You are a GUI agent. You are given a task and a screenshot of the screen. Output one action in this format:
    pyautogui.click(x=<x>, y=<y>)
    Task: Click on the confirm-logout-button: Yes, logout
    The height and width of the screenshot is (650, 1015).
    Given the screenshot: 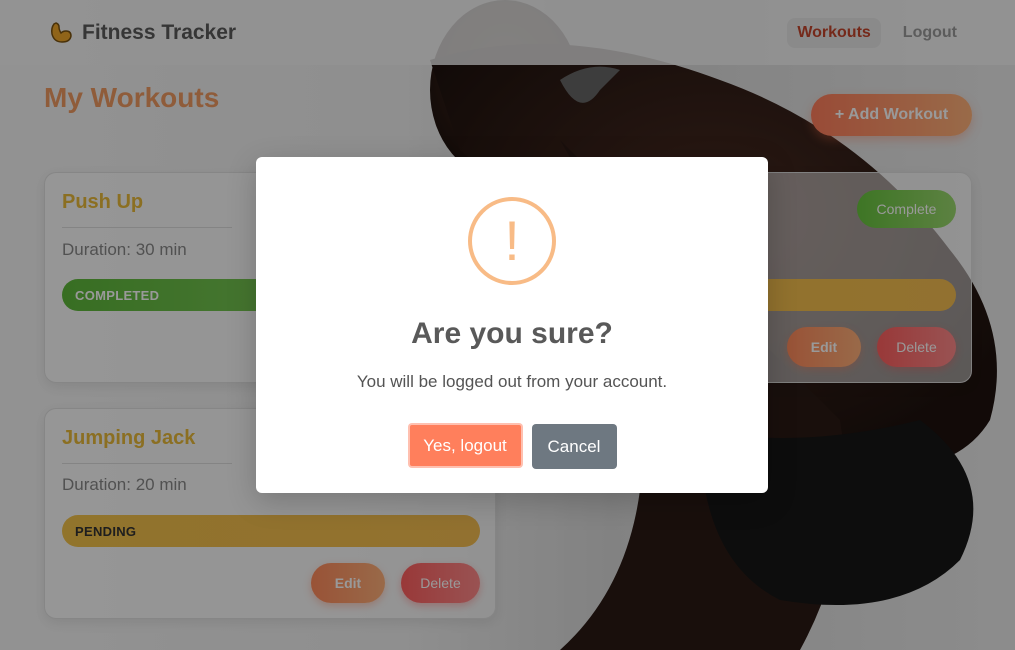 What is the action you would take?
    pyautogui.click(x=465, y=445)
    